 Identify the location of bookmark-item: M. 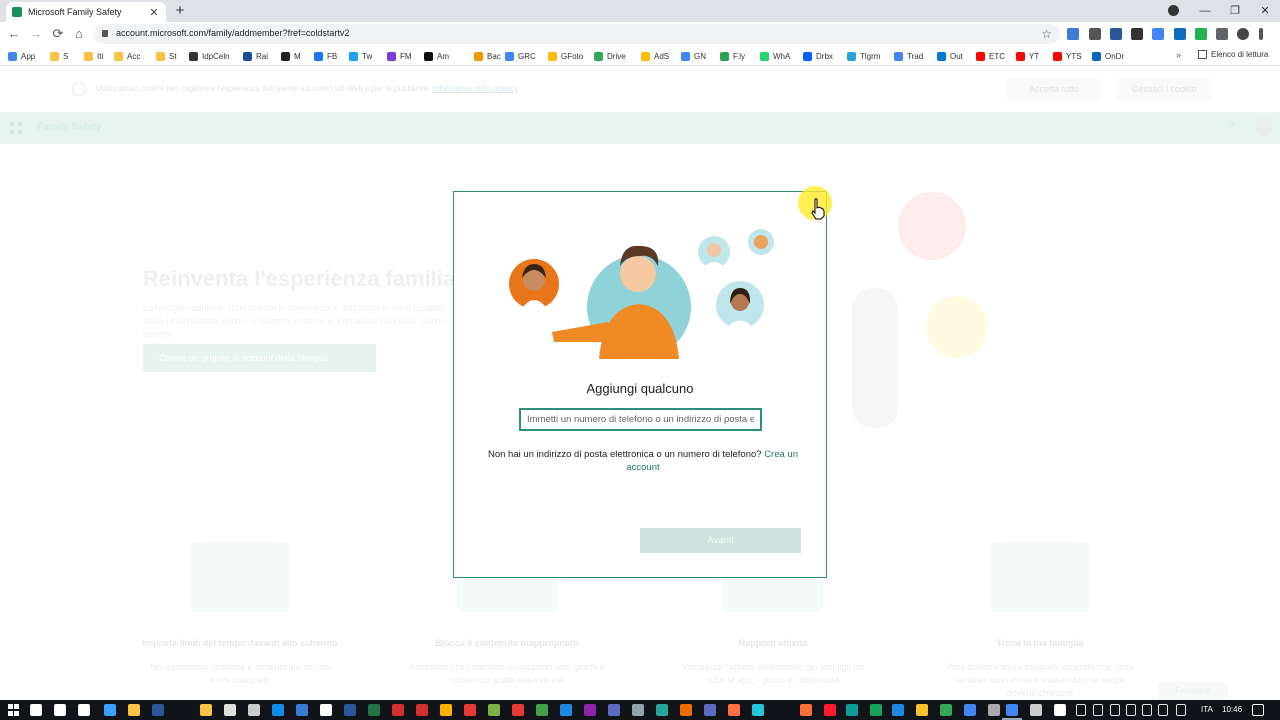
(291, 56).